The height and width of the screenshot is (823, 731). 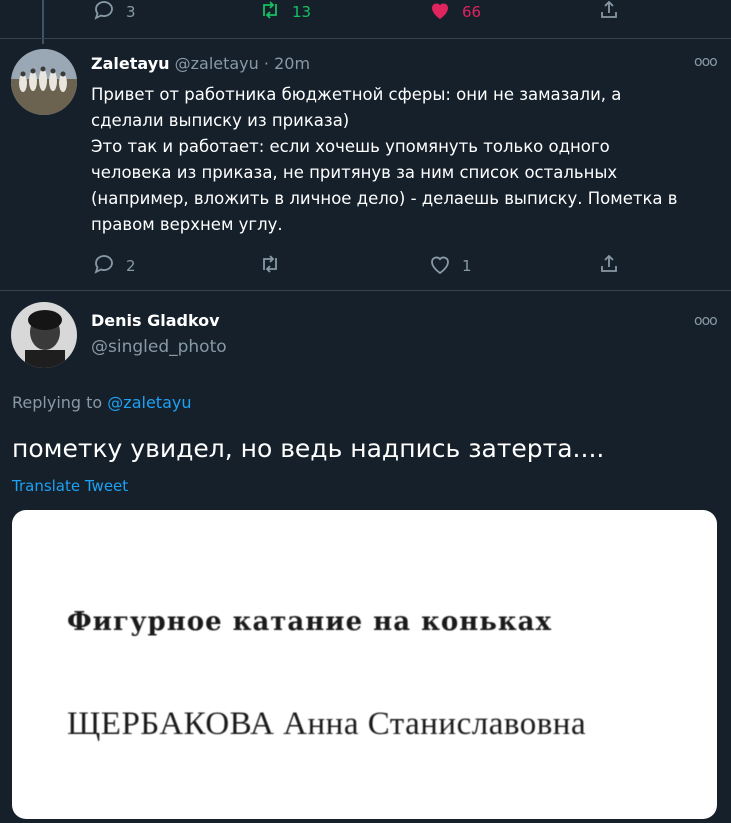 I want to click on like-count: 1, so click(x=467, y=266).